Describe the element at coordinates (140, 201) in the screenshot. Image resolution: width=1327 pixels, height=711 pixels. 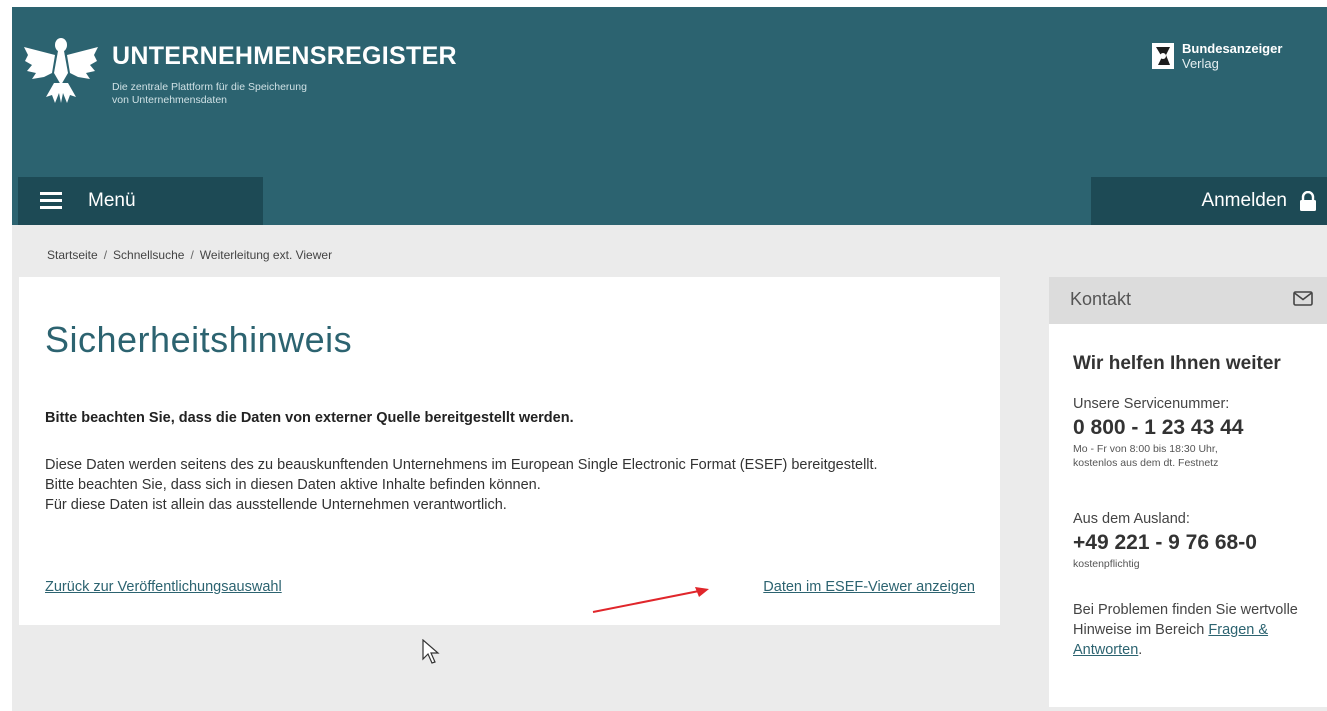
I see `menu-button: Menü` at that location.